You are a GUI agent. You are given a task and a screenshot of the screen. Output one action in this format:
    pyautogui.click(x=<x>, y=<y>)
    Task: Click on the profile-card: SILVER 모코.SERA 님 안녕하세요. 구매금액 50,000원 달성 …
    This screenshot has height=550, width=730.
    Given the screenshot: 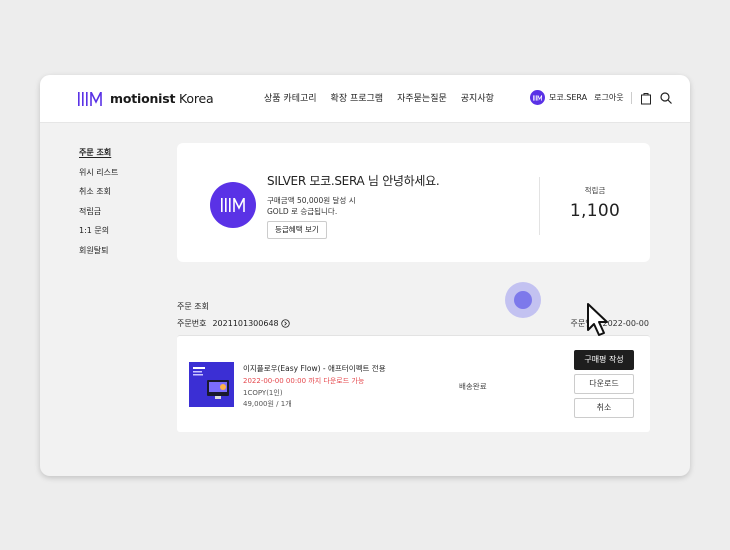 What is the action you would take?
    pyautogui.click(x=413, y=202)
    